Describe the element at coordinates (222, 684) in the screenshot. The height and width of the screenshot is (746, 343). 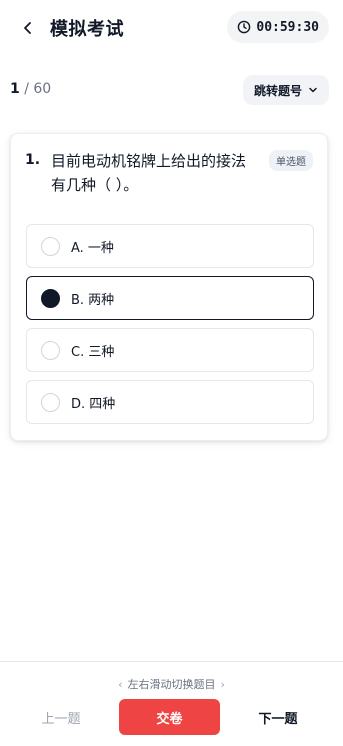
I see `chevron-right-small-icon: ›` at that location.